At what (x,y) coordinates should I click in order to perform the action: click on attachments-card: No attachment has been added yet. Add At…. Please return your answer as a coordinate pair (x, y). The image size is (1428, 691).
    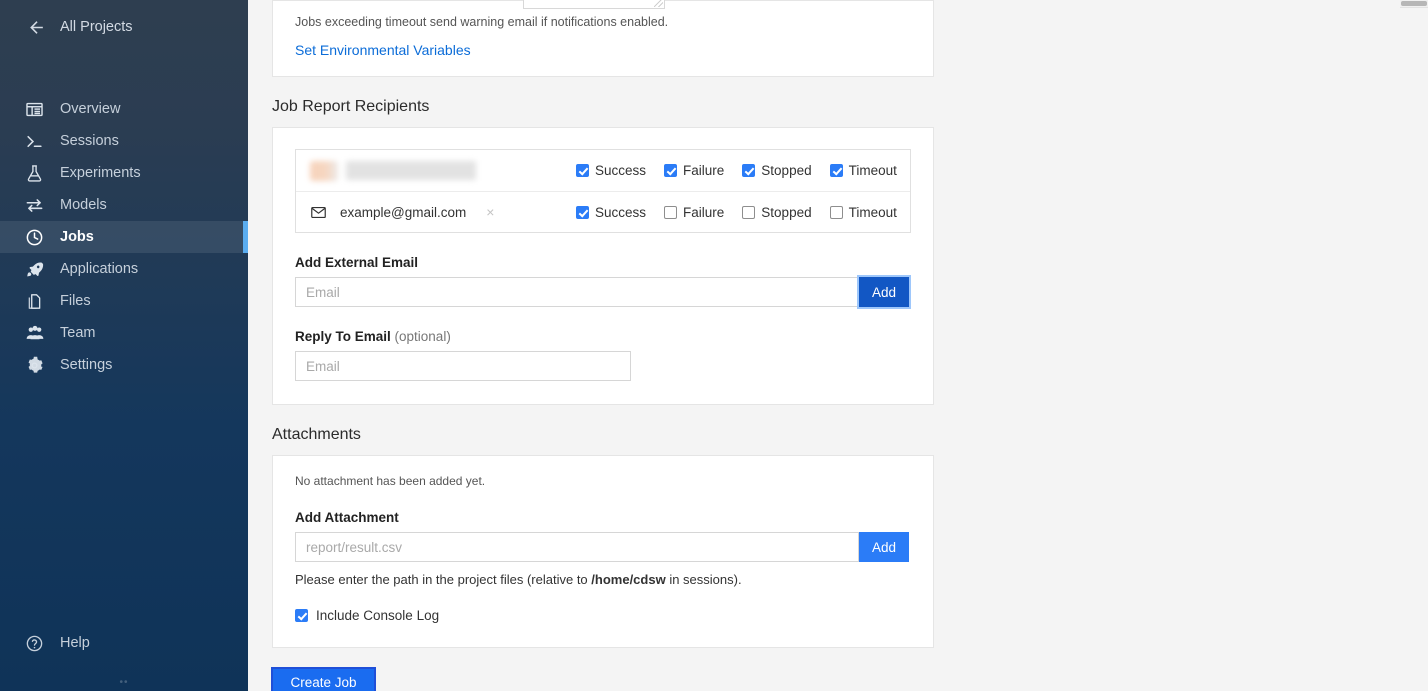
    Looking at the image, I should click on (603, 551).